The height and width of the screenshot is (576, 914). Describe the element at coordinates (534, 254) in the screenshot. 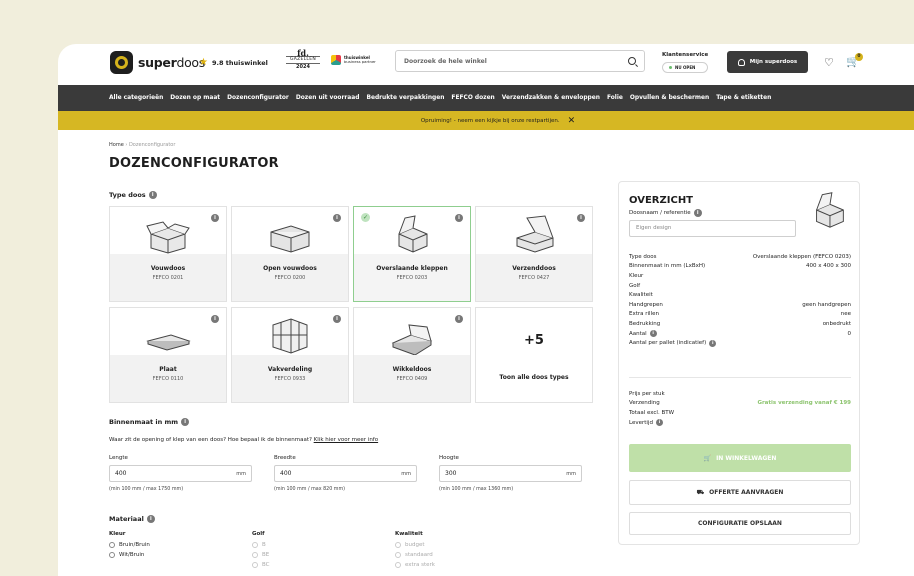

I see `box-type-card: i Verzenddoos FEFCO 0427` at that location.